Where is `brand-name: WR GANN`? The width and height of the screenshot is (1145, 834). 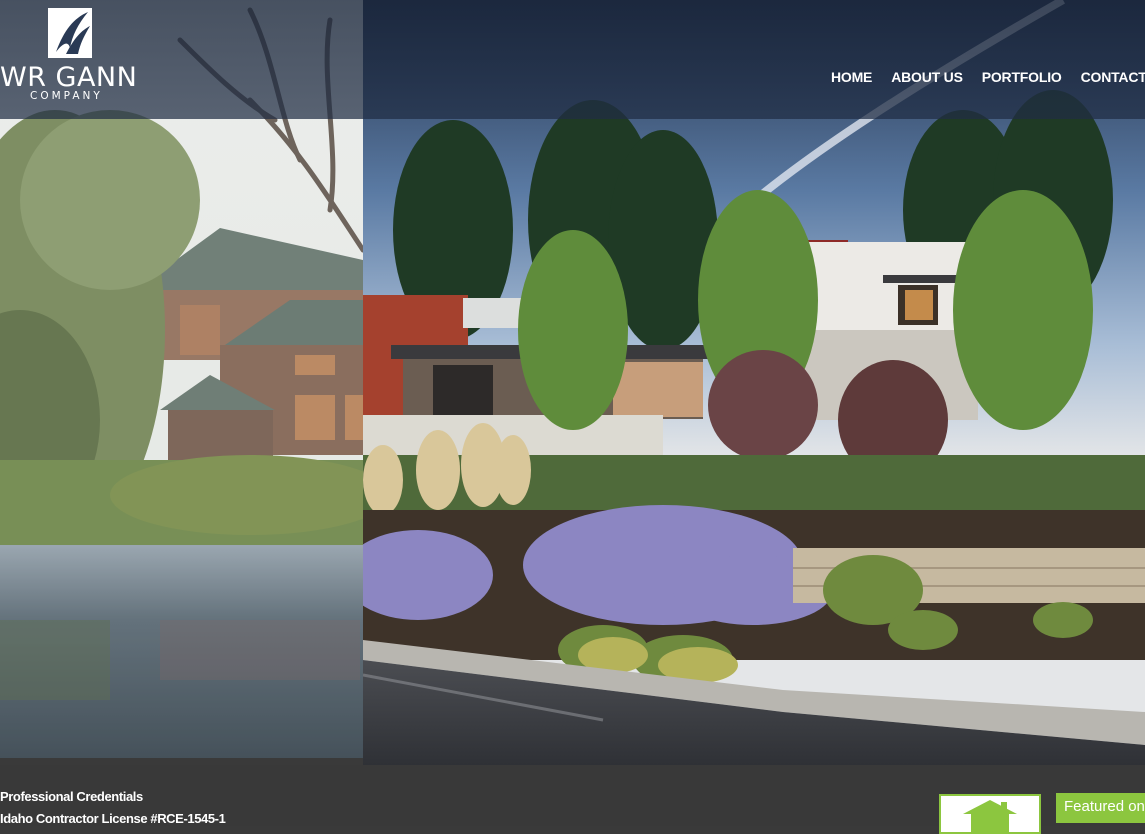
brand-name: WR GANN is located at coordinates (69, 77).